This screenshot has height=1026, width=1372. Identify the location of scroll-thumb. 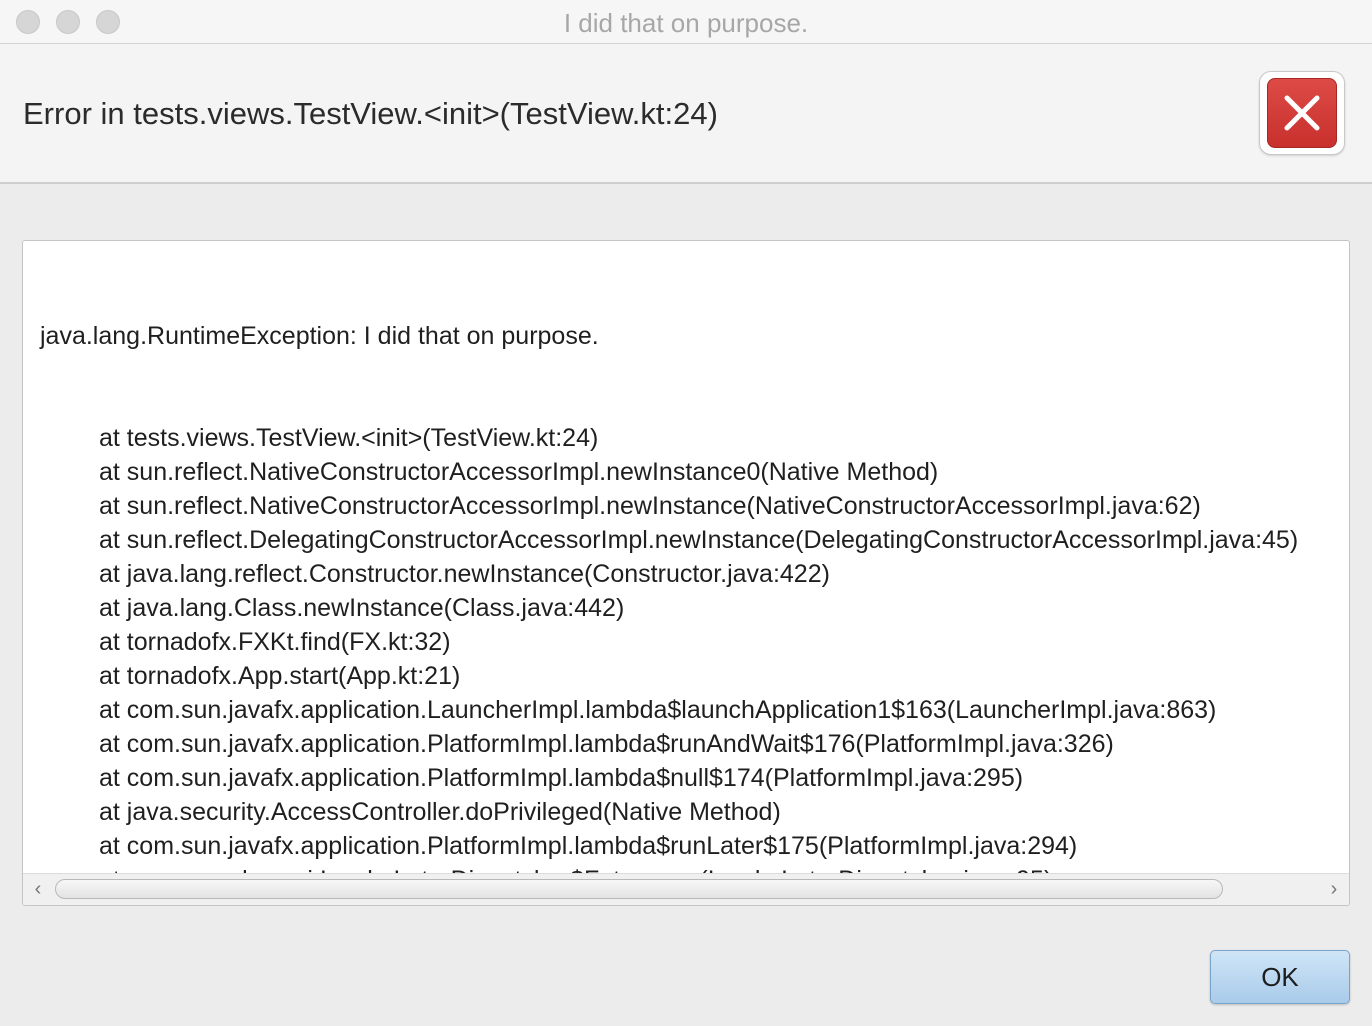
(639, 889).